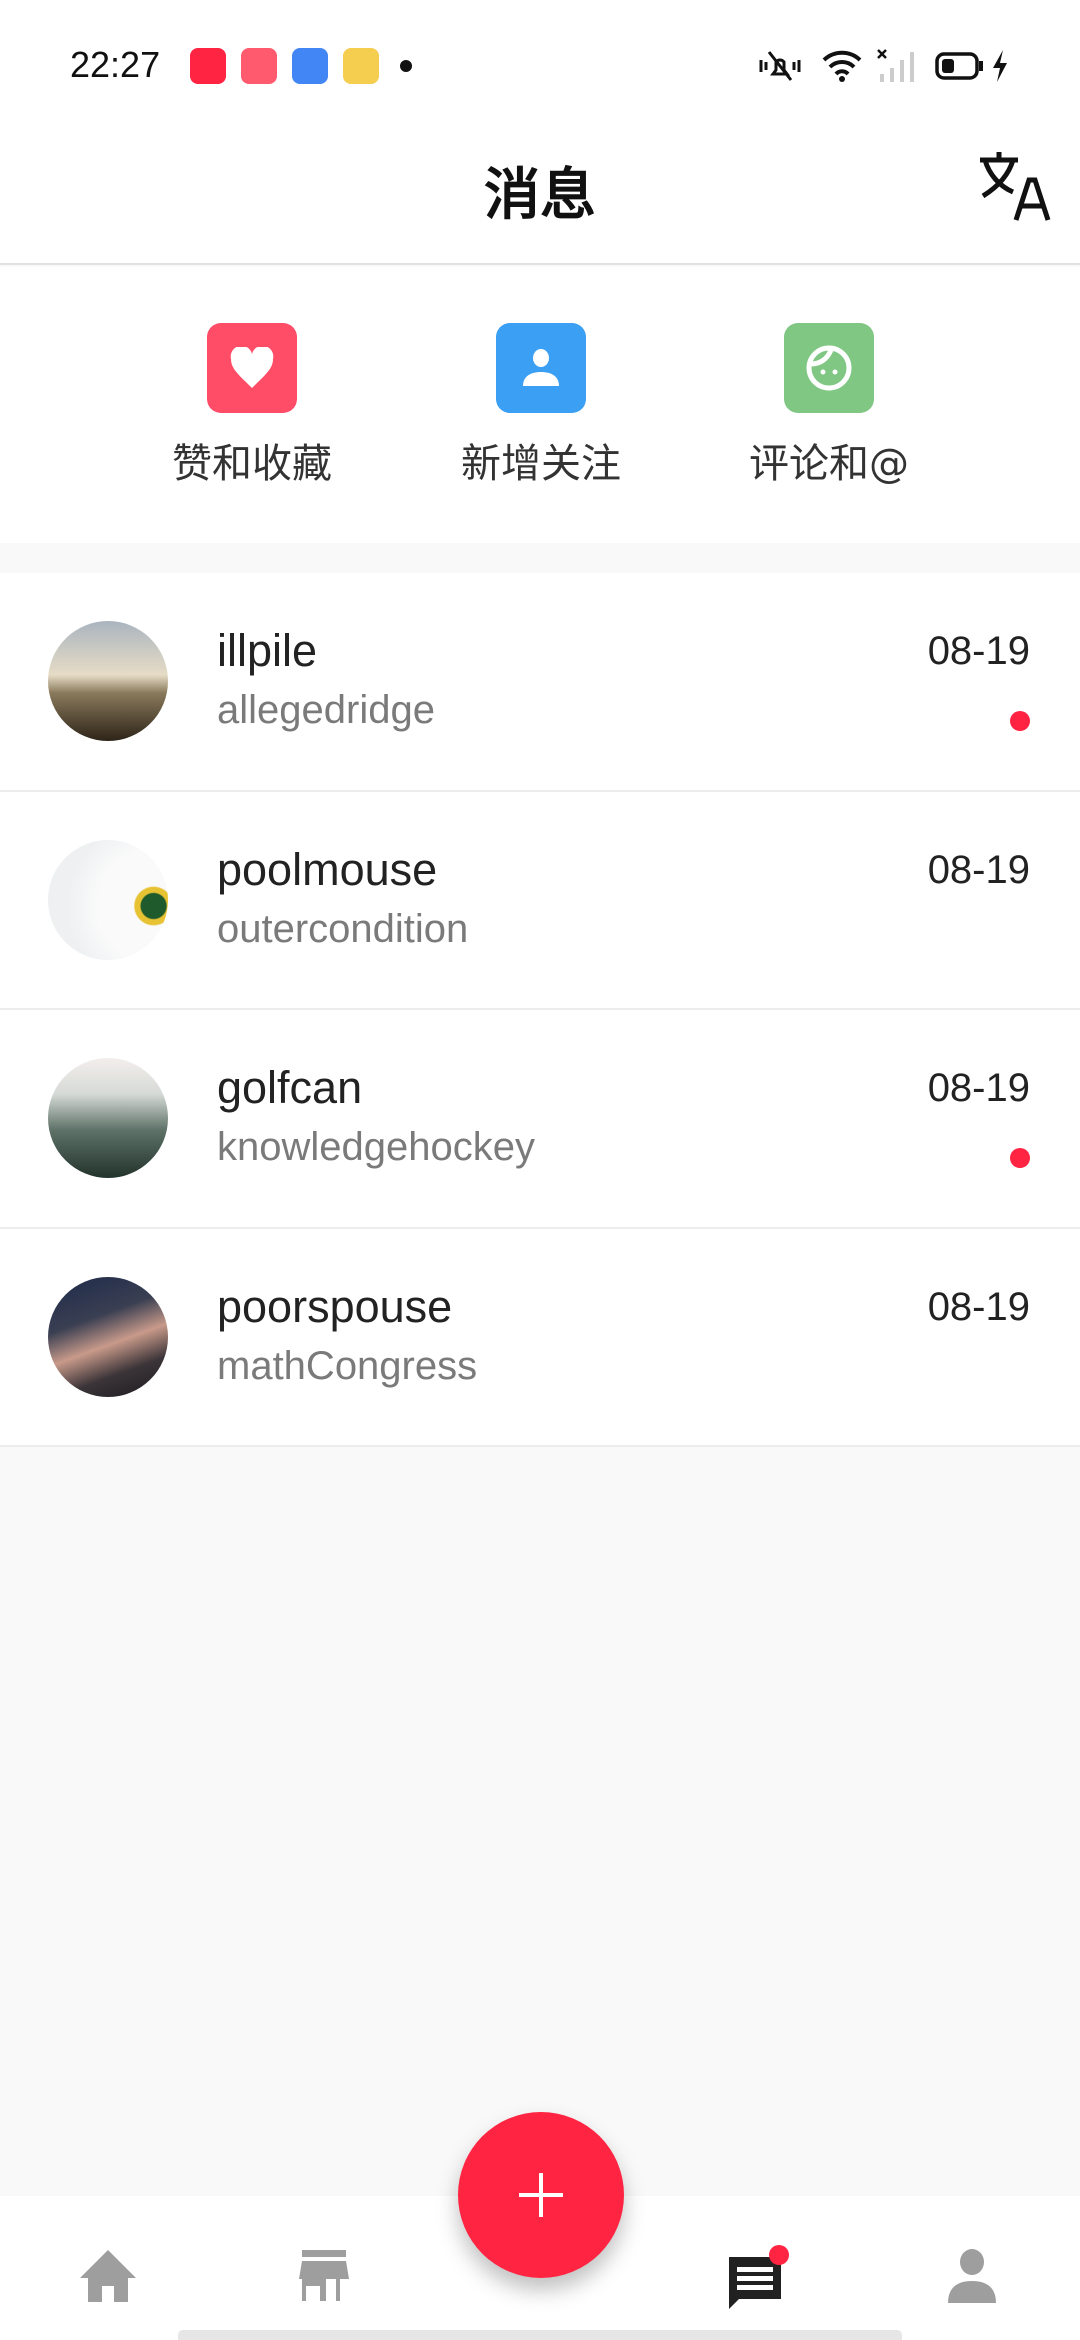 This screenshot has height=2340, width=1080. I want to click on message-row: golfcan knowledgehockey 08-19, so click(540, 1119).